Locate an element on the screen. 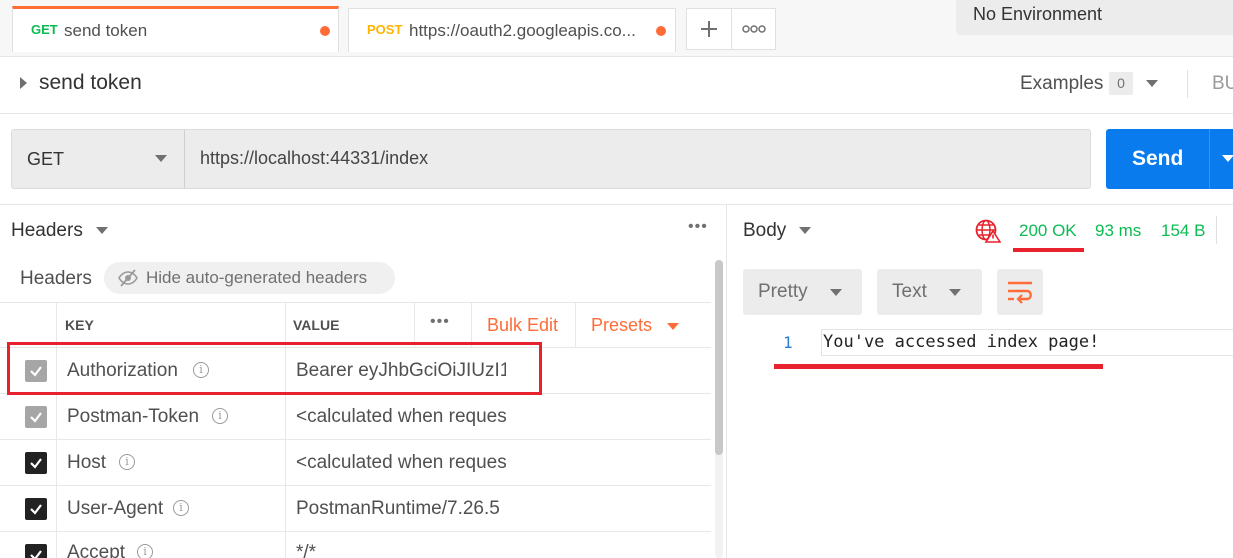 This screenshot has width=1233, height=558. pretty-format-select: Pretty is located at coordinates (802, 292).